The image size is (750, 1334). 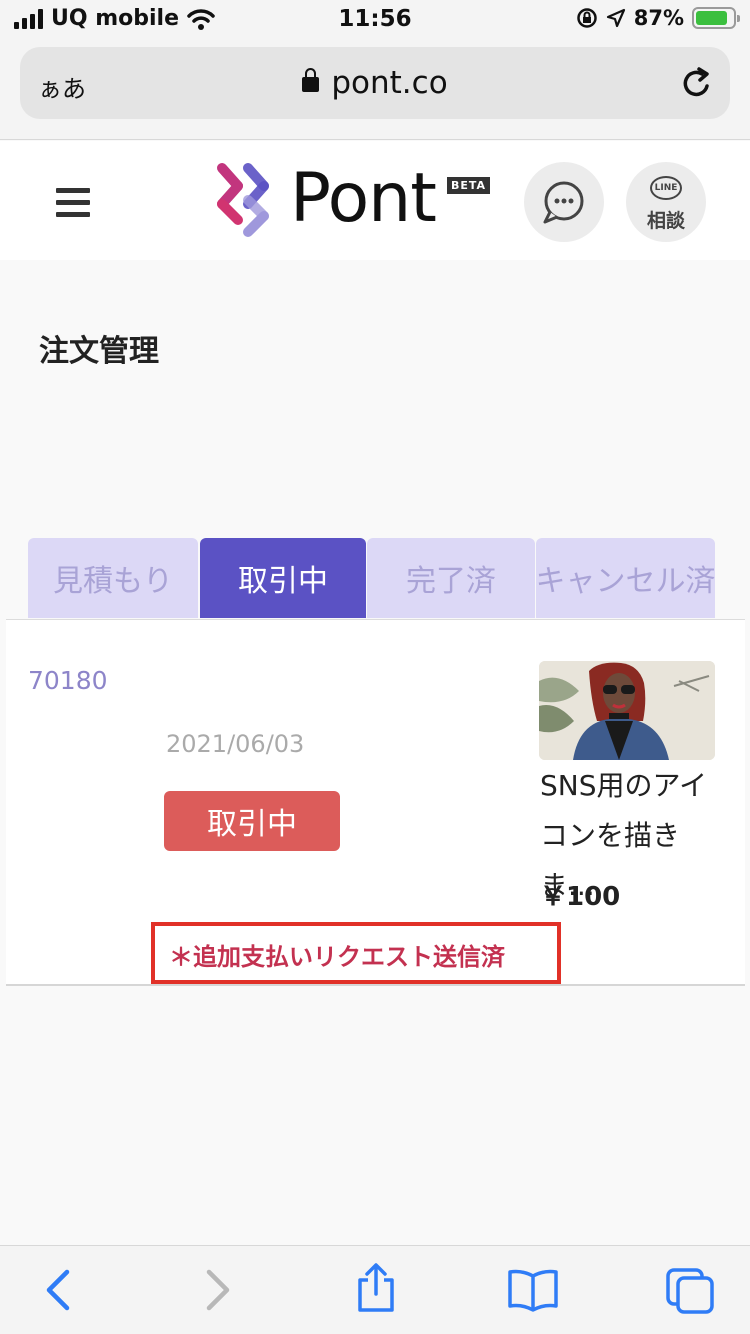 What do you see at coordinates (666, 188) in the screenshot?
I see `line-icon: LINE` at bounding box center [666, 188].